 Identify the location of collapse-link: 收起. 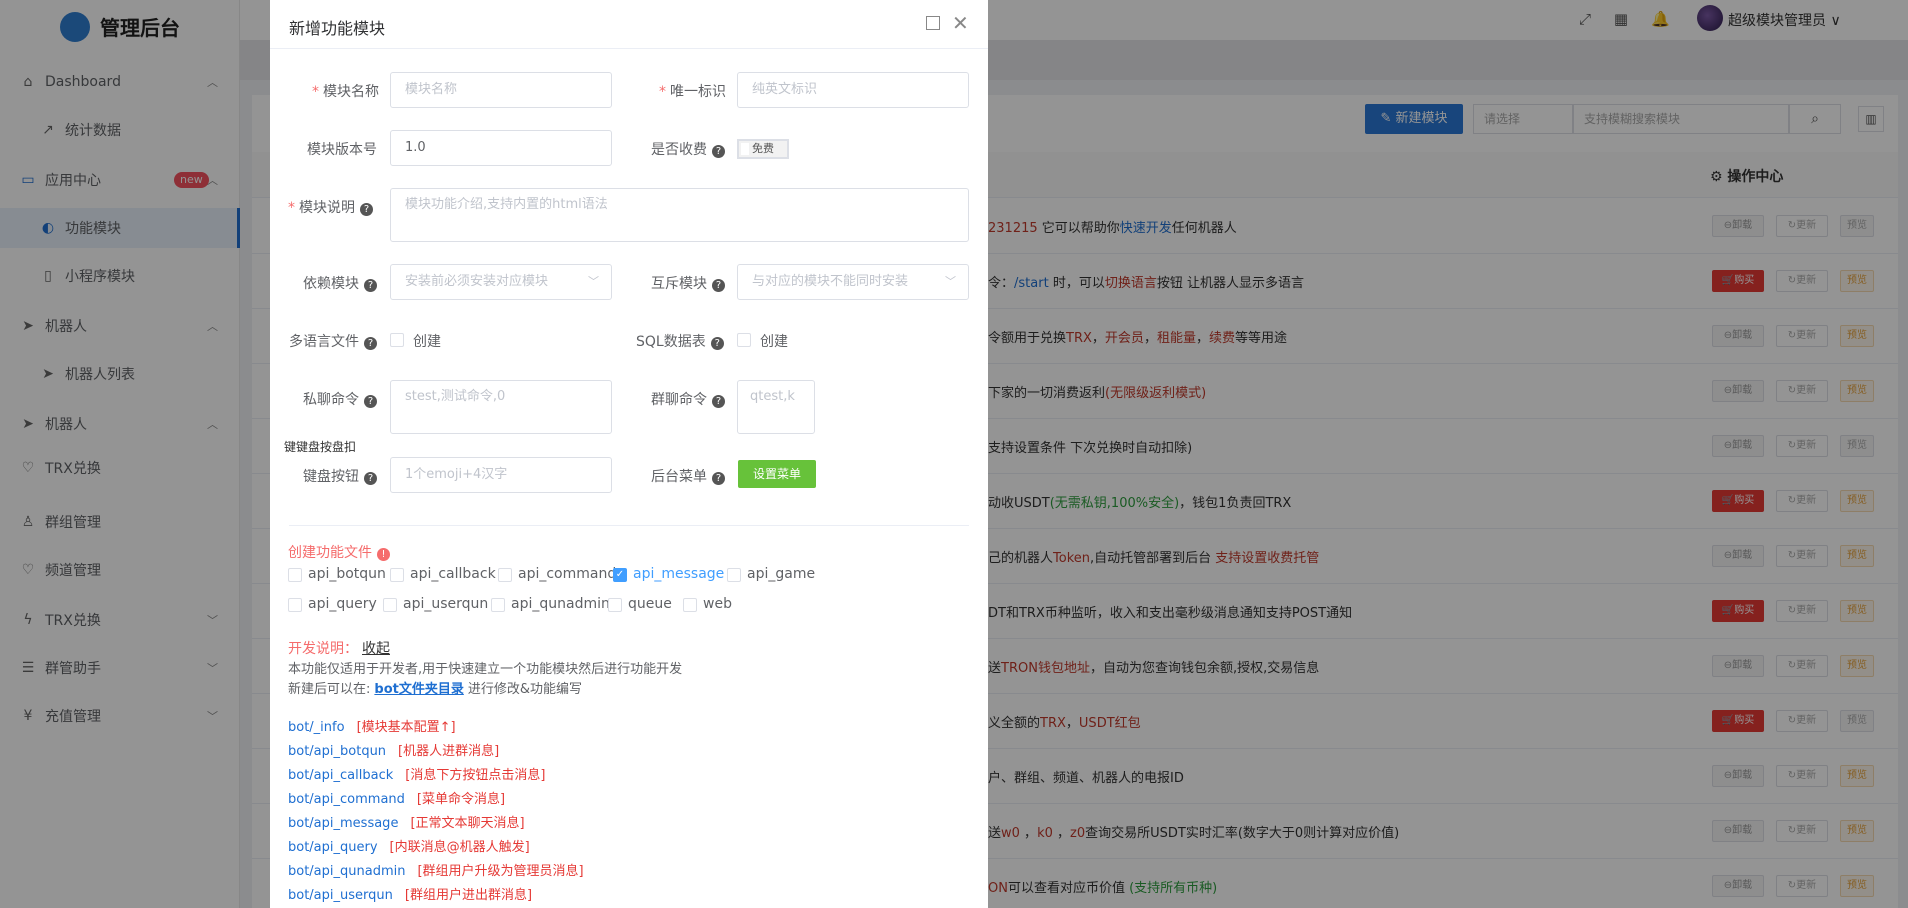
(376, 649).